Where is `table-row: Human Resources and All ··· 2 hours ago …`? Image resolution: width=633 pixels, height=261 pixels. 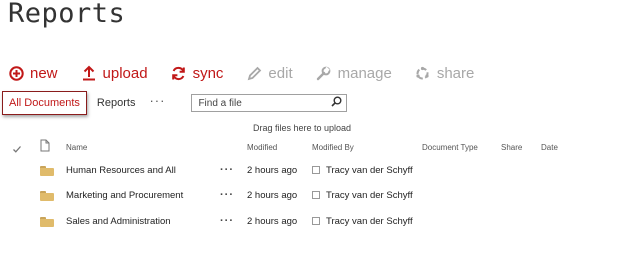
table-row: Human Resources and All ··· 2 hours ago … is located at coordinates (316, 170).